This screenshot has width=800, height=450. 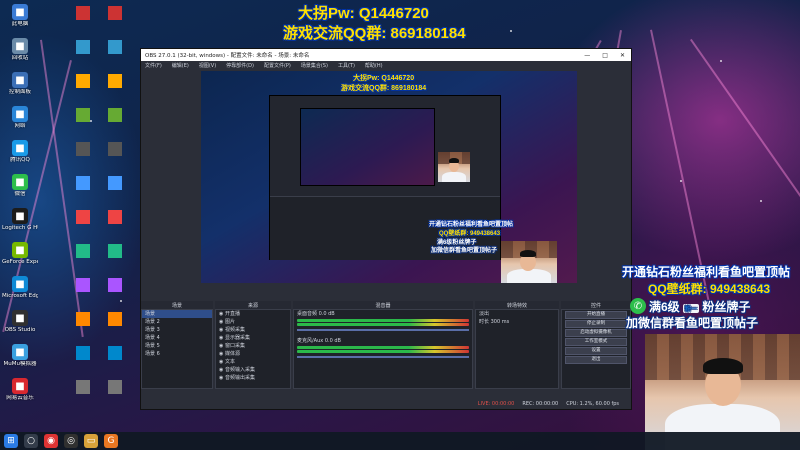 What do you see at coordinates (91, 441) in the screenshot?
I see `folder-icon: ▭` at bounding box center [91, 441].